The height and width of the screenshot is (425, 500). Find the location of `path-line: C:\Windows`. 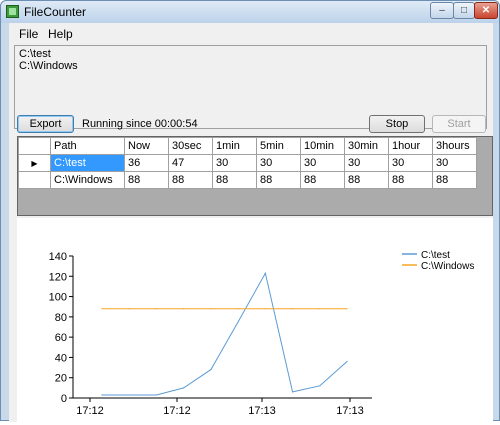

path-line: C:\Windows is located at coordinates (48, 66).